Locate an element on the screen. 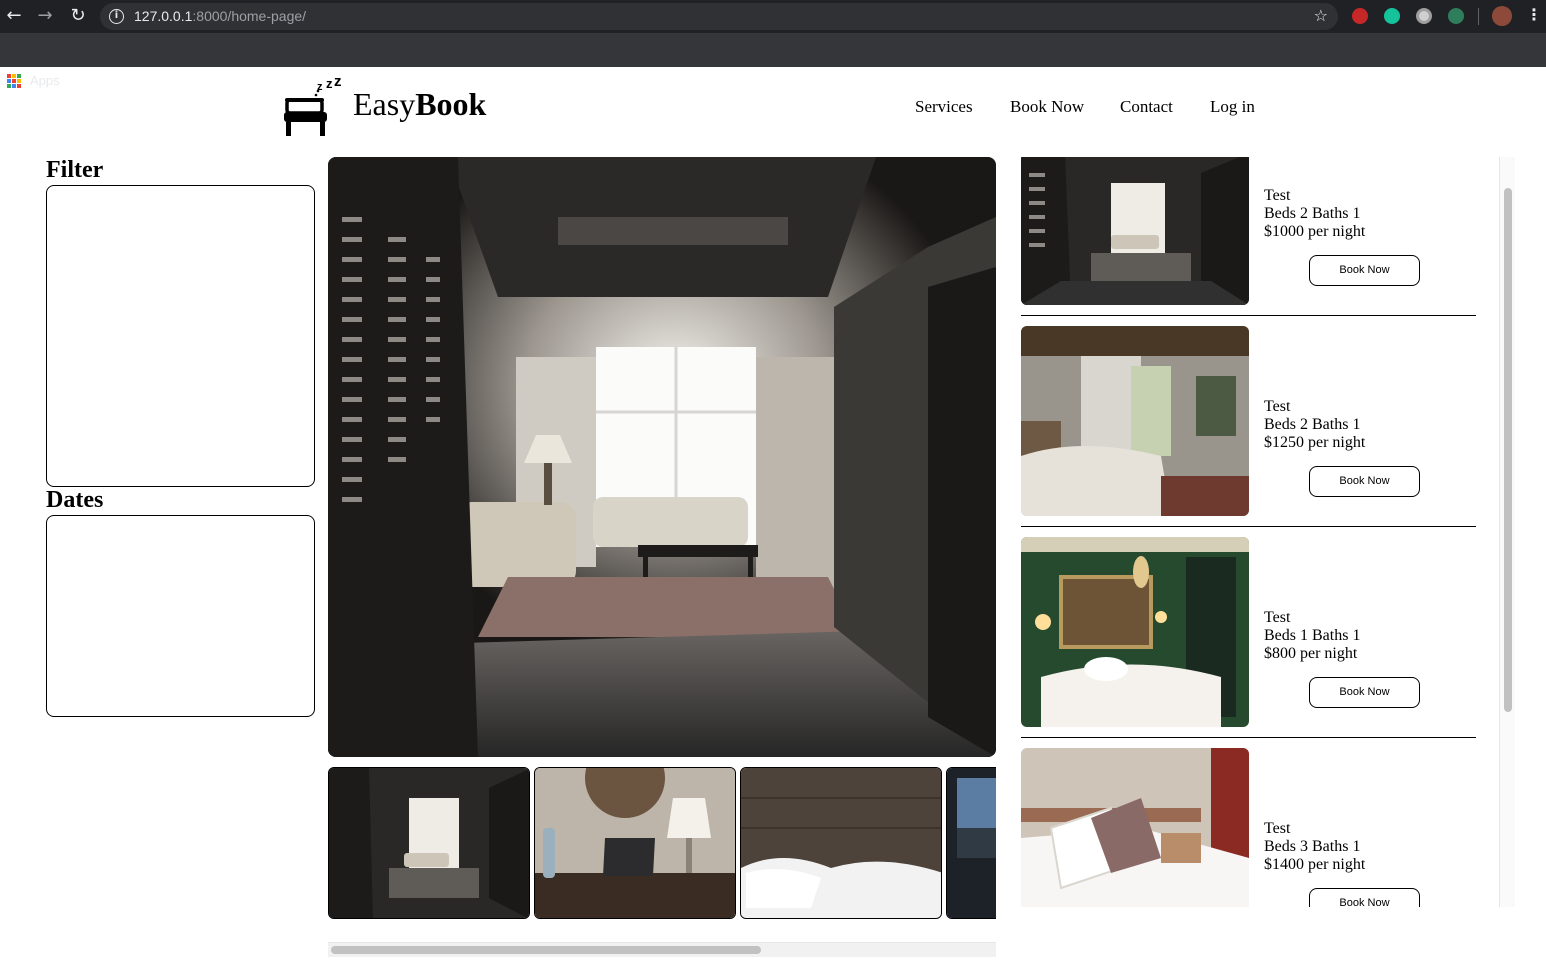 The width and height of the screenshot is (1546, 962). forward-icon: → is located at coordinates (45, 16).